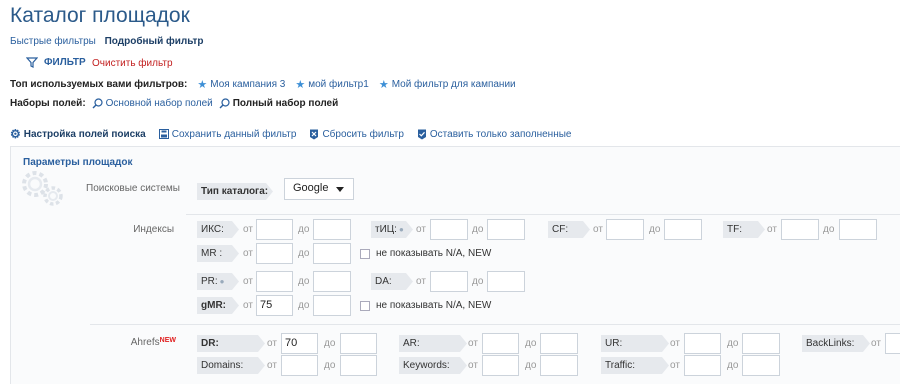  What do you see at coordinates (97, 103) in the screenshot?
I see `search-icon` at bounding box center [97, 103].